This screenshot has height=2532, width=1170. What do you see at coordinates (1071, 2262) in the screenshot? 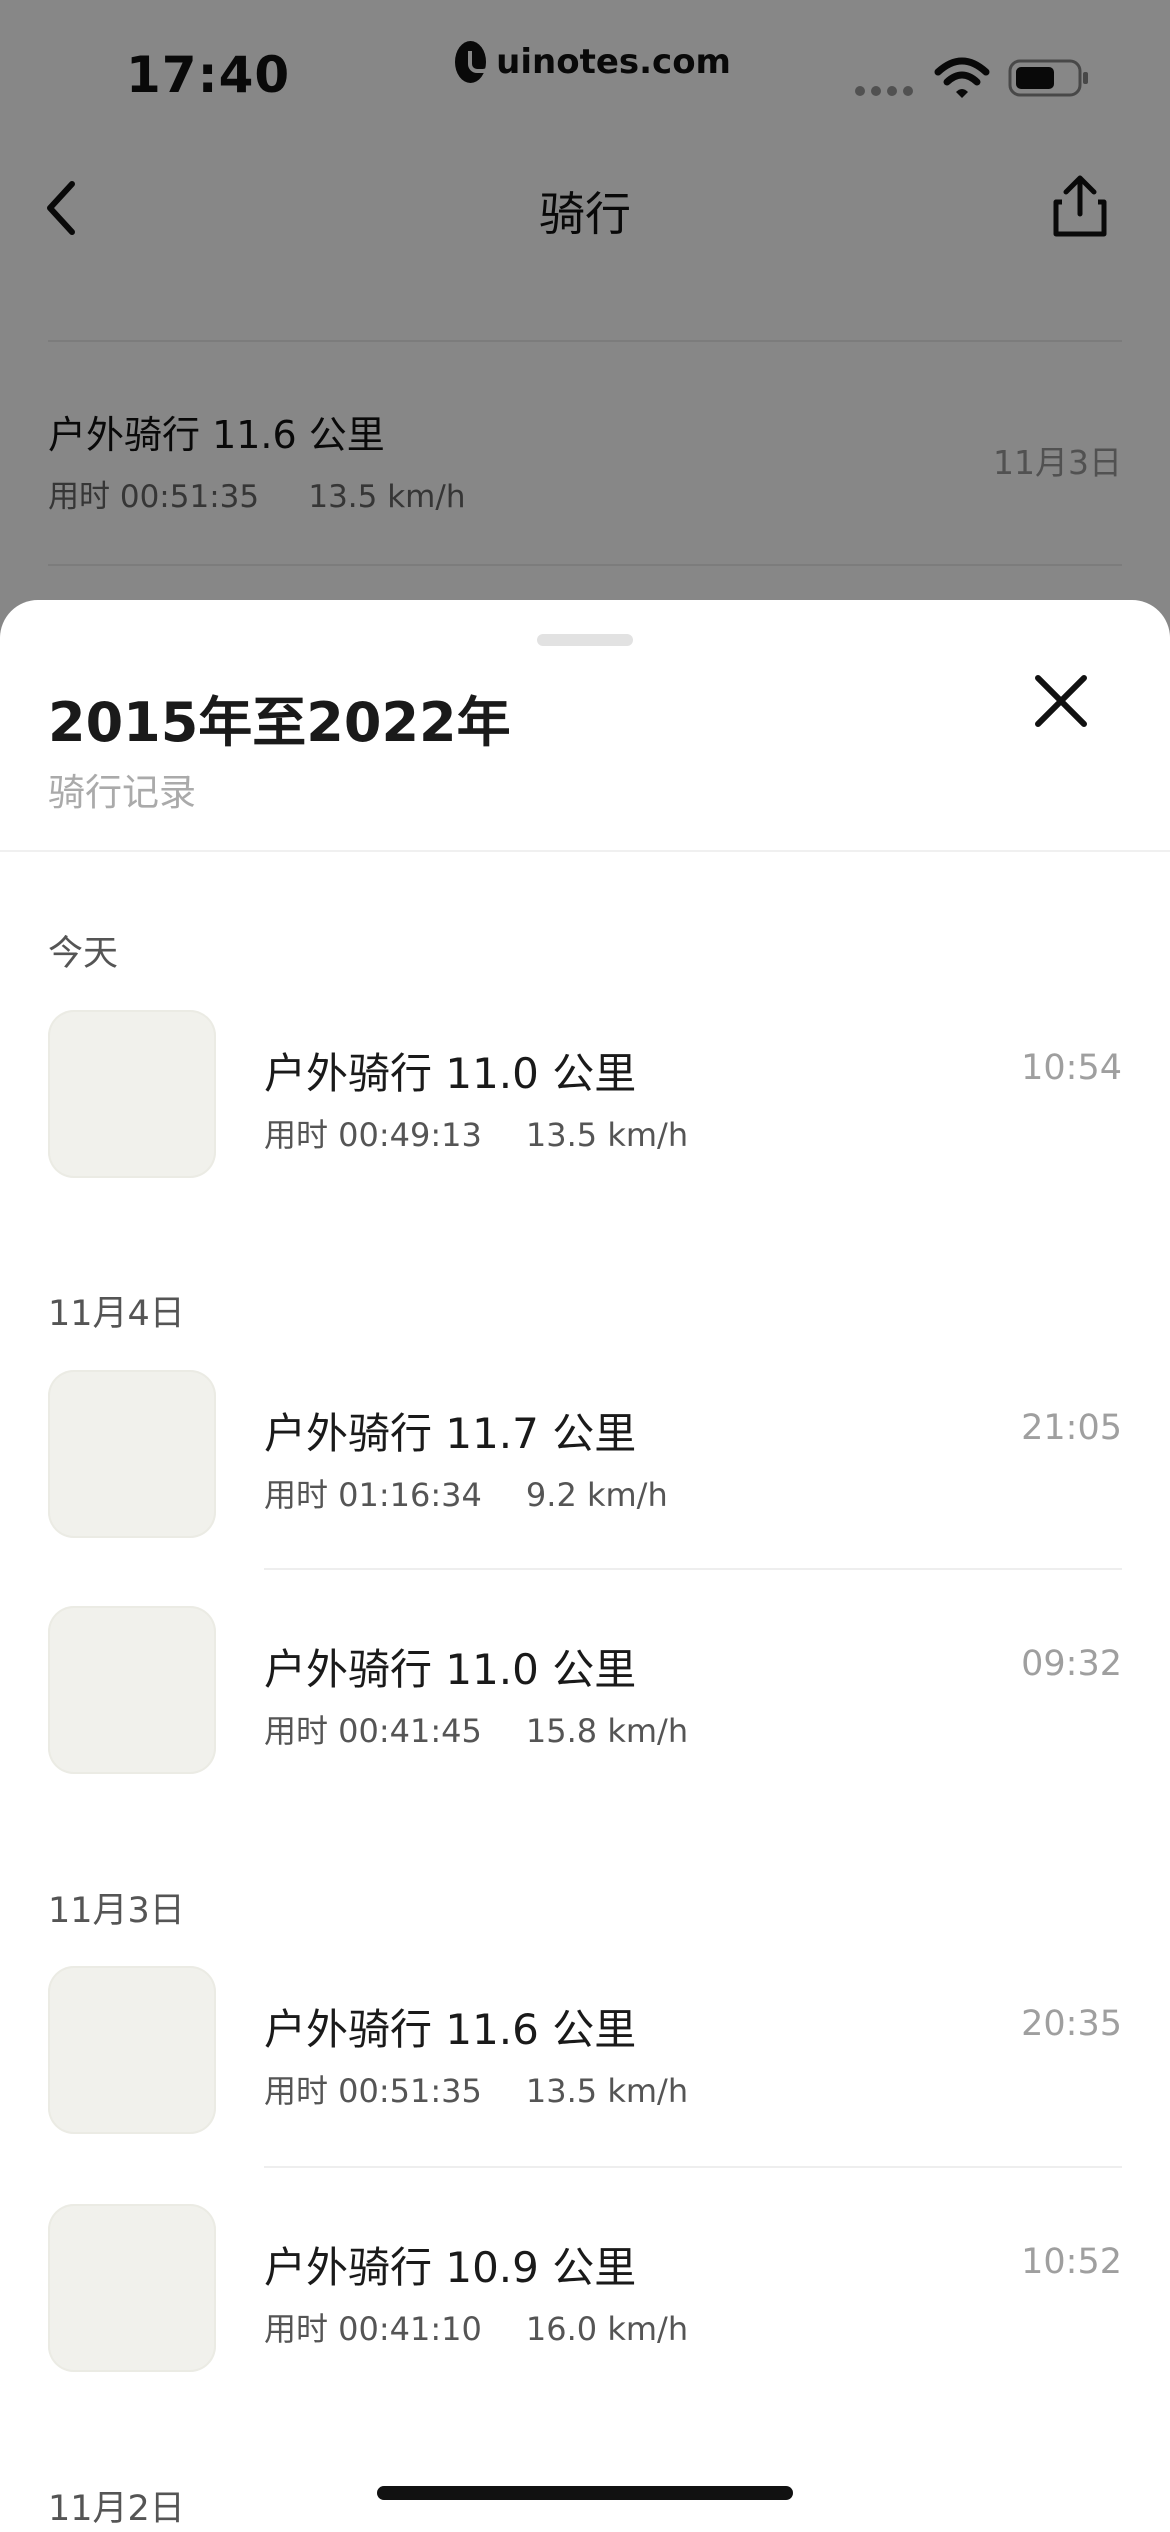
I see `ride-time: 10:52` at bounding box center [1071, 2262].